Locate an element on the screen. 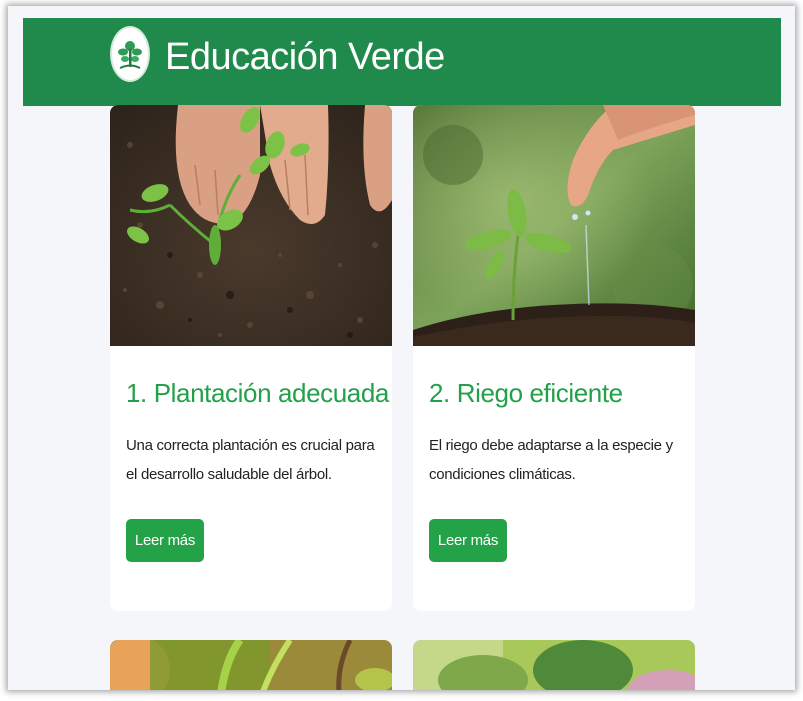  card-third is located at coordinates (251, 665).